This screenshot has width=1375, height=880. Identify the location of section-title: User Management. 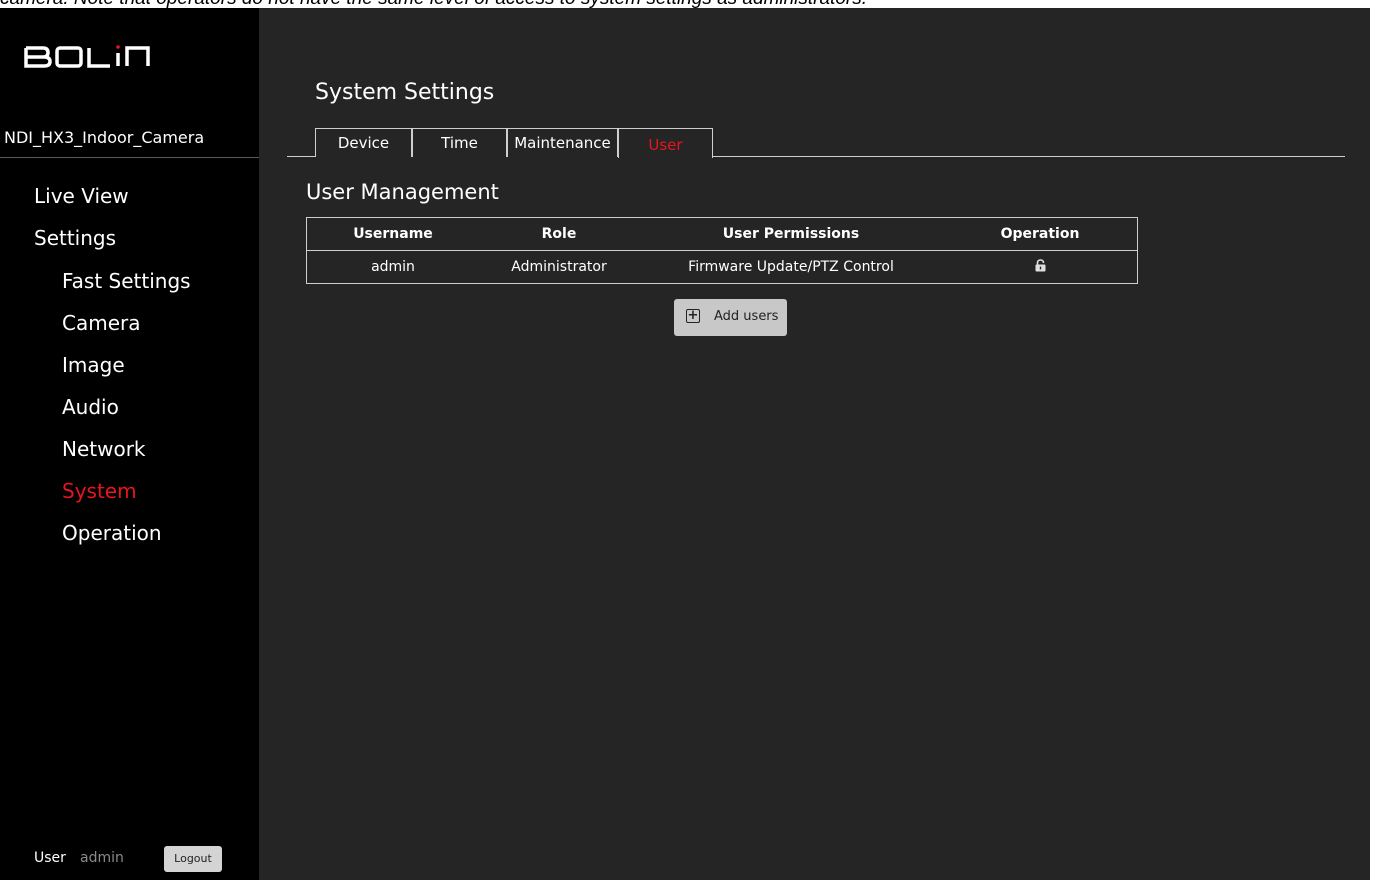
(402, 192).